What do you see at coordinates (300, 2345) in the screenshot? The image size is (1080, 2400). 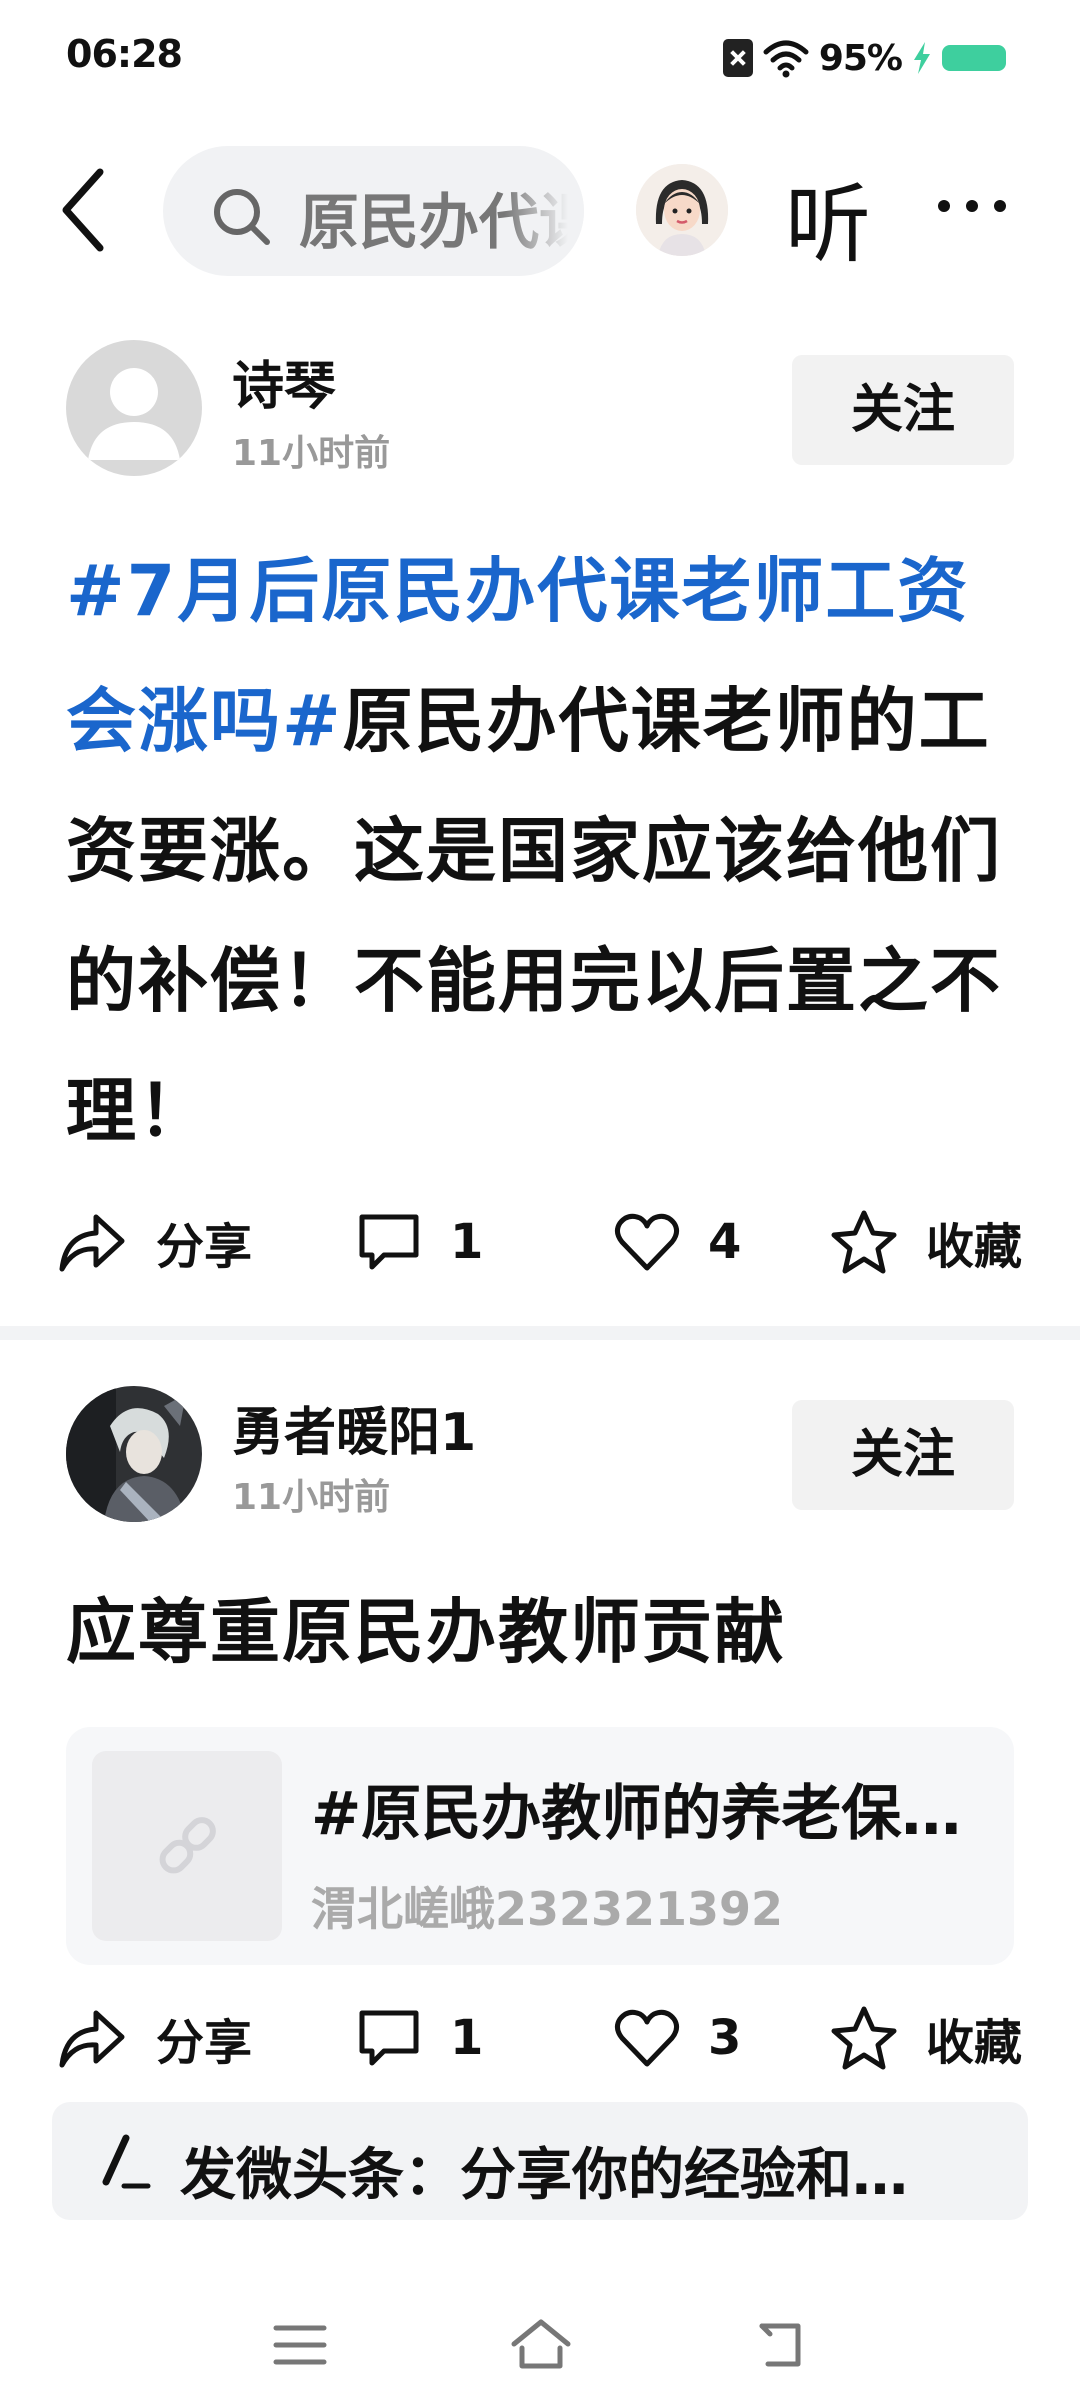 I see `menu-icon` at bounding box center [300, 2345].